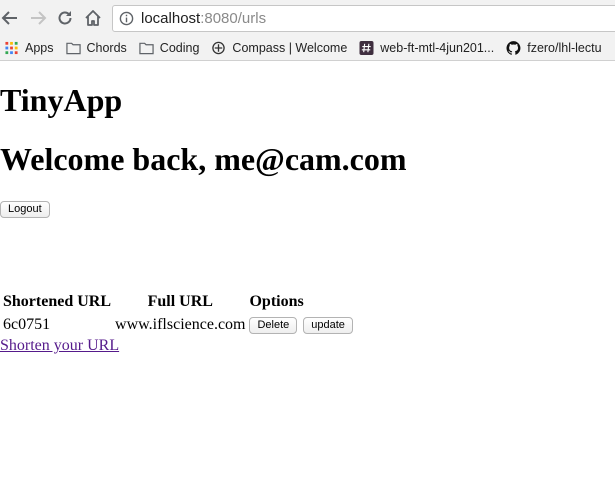 This screenshot has width=615, height=479. What do you see at coordinates (106, 48) in the screenshot?
I see `bookmark-label: Chords` at bounding box center [106, 48].